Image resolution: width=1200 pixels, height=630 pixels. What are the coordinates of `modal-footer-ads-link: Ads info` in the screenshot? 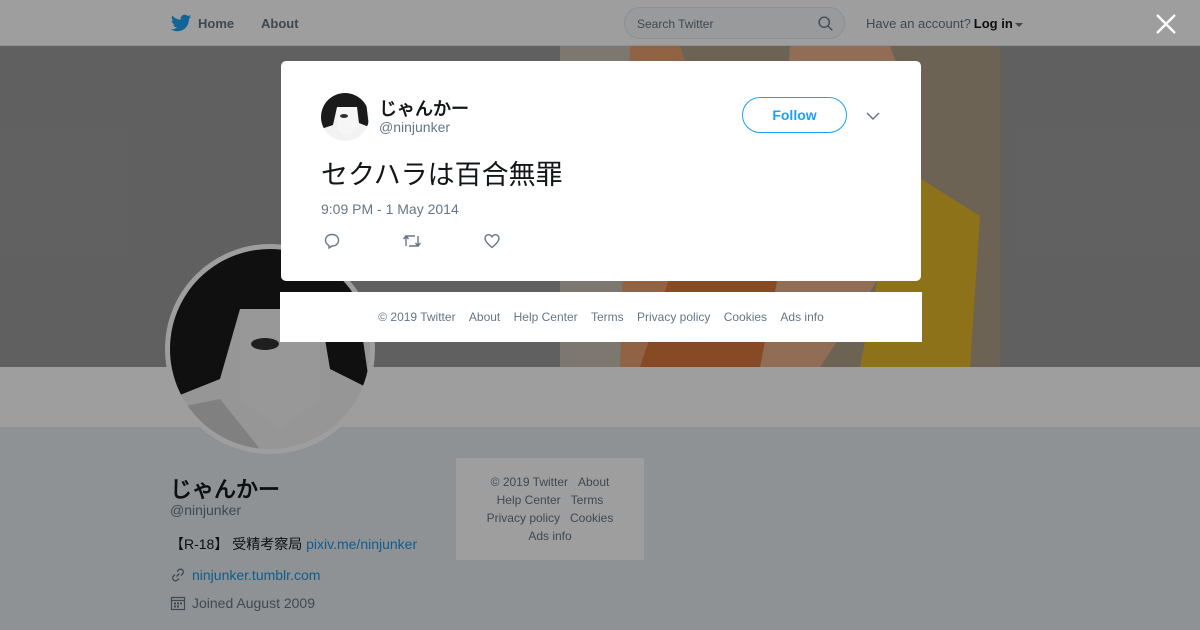 It's located at (801, 317).